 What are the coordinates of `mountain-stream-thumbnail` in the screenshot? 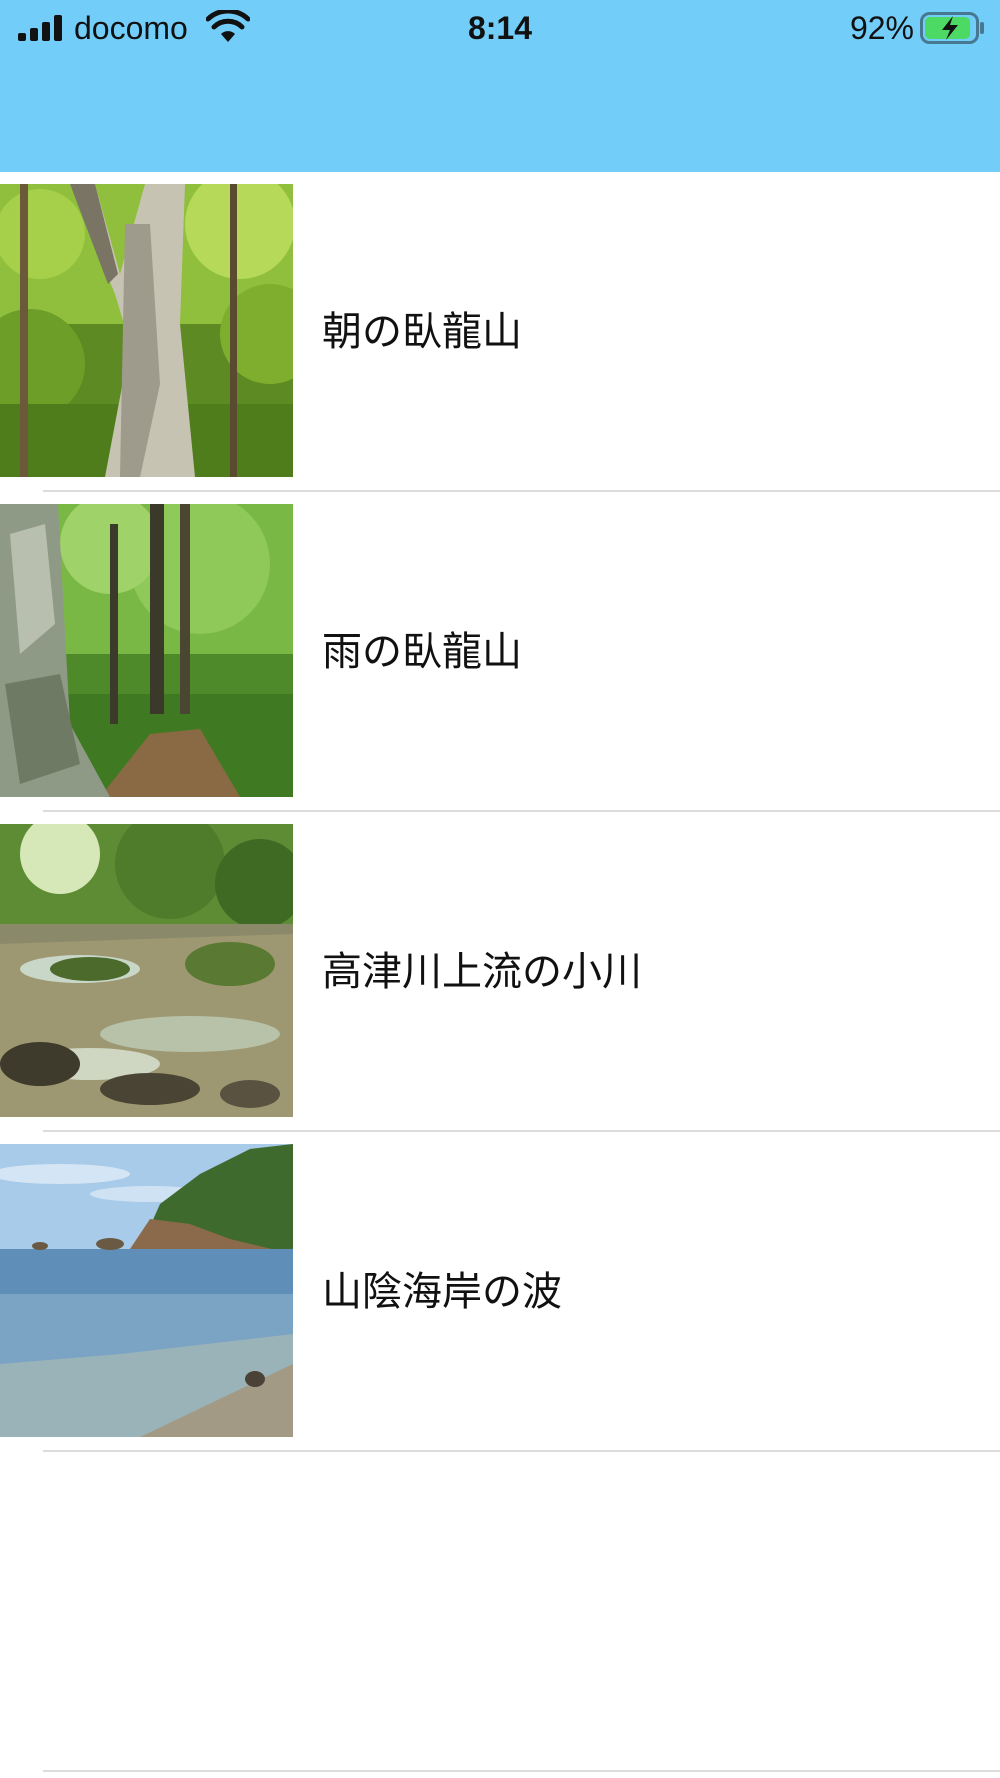 It's located at (146, 970).